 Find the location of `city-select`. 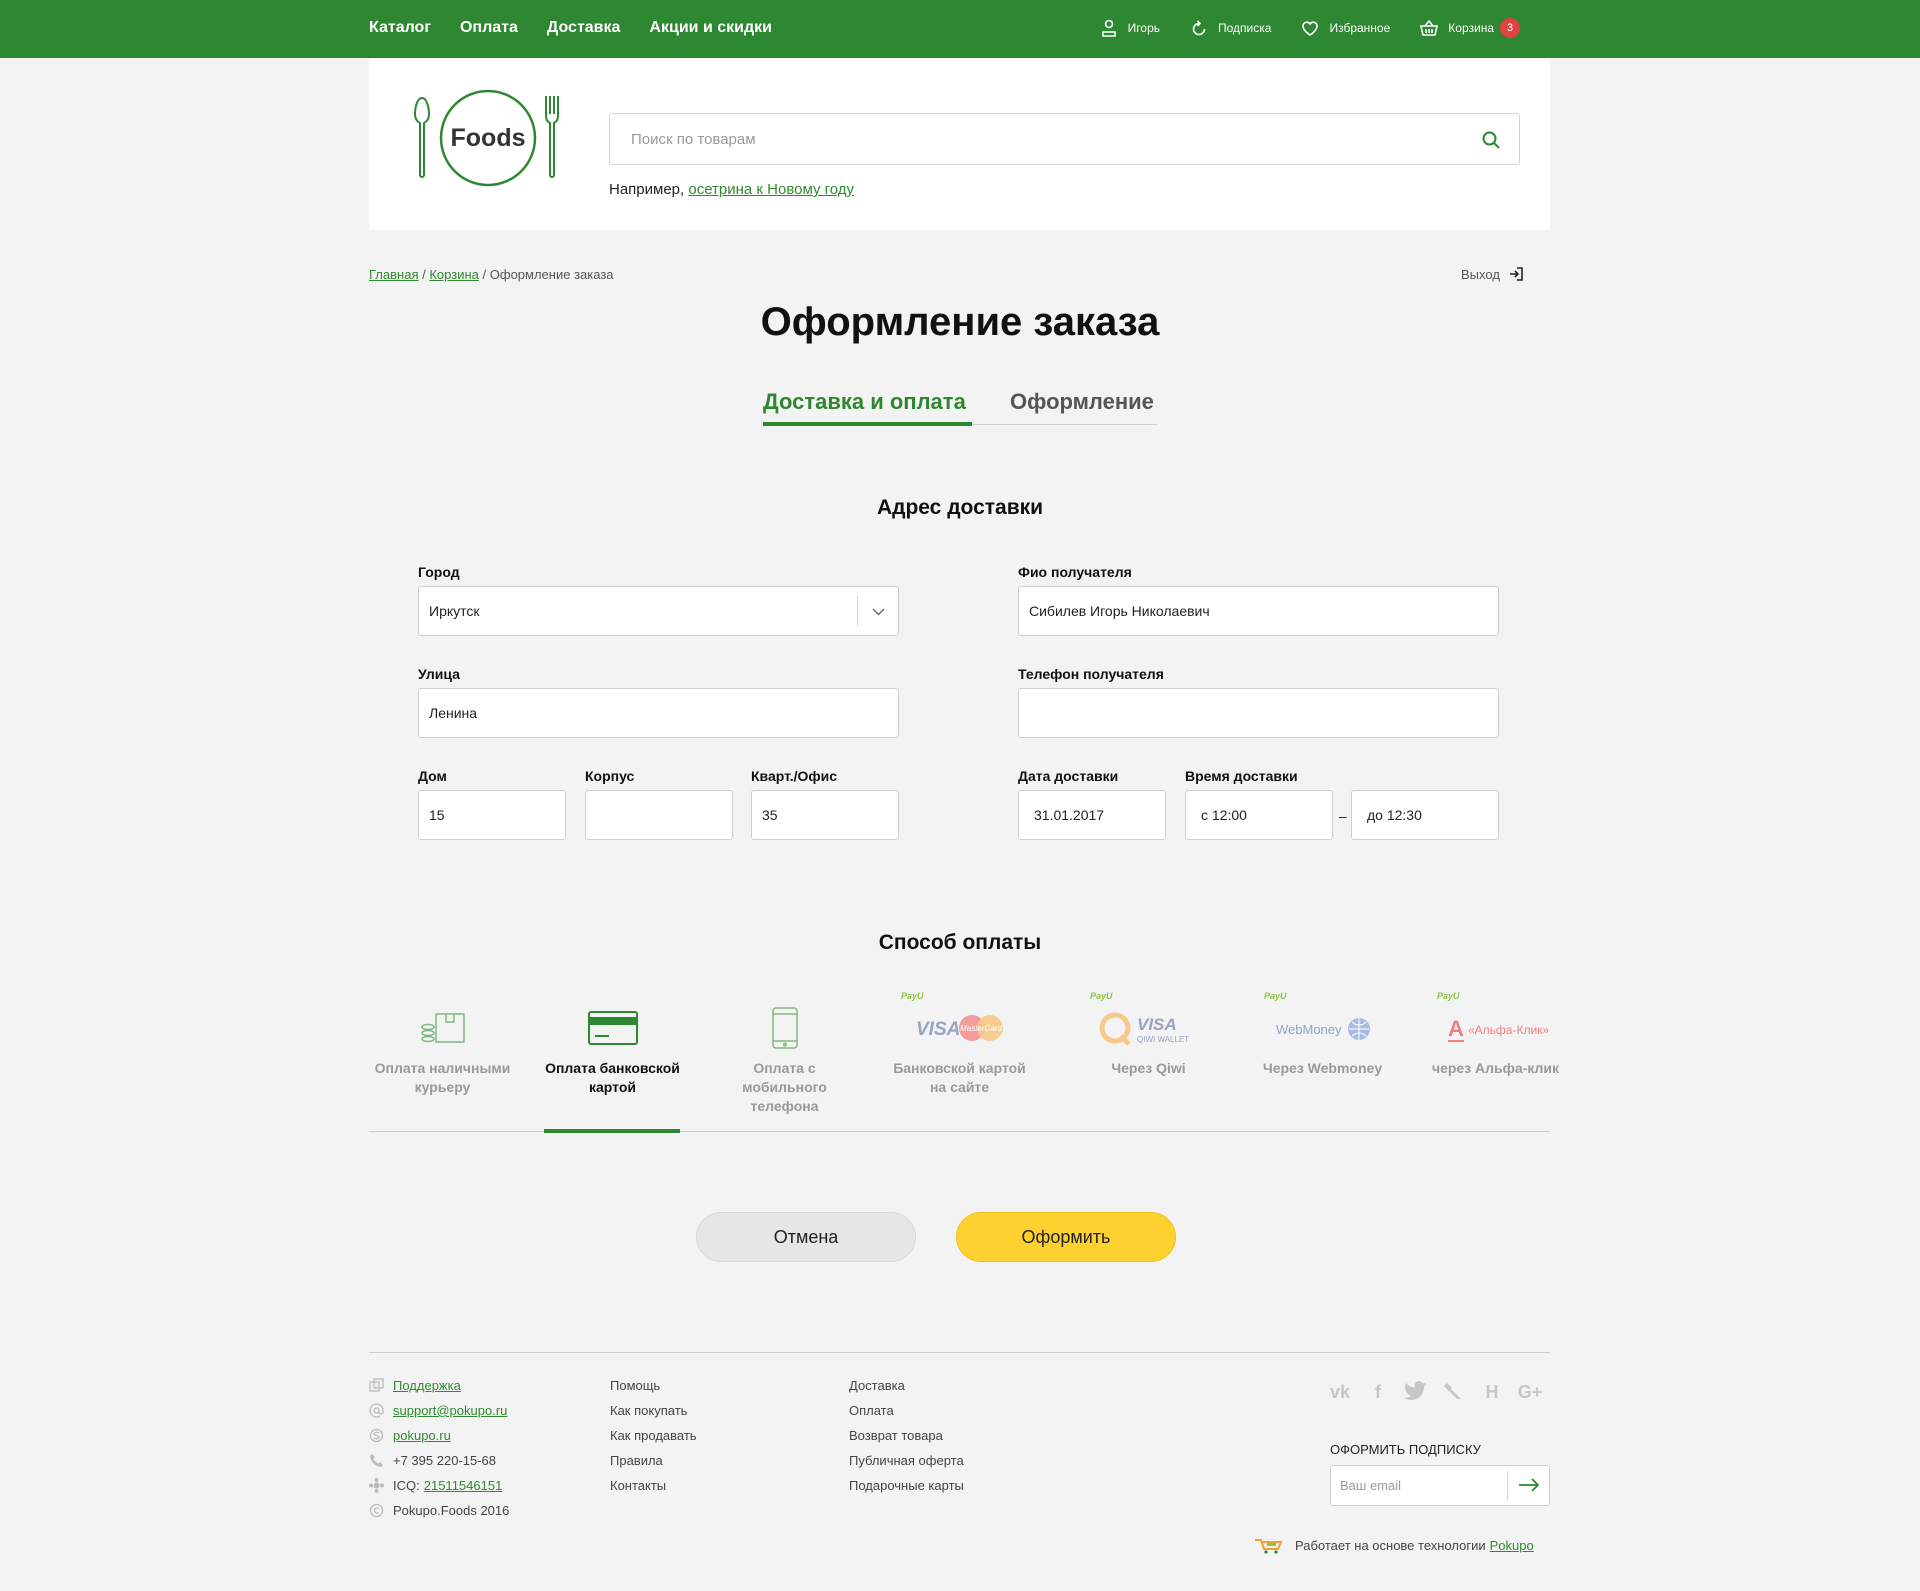

city-select is located at coordinates (658, 611).